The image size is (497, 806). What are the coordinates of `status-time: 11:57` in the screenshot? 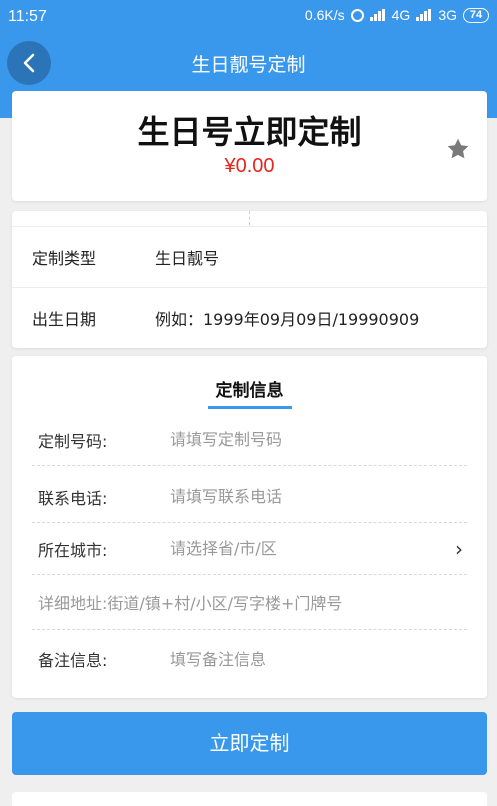 It's located at (27, 16).